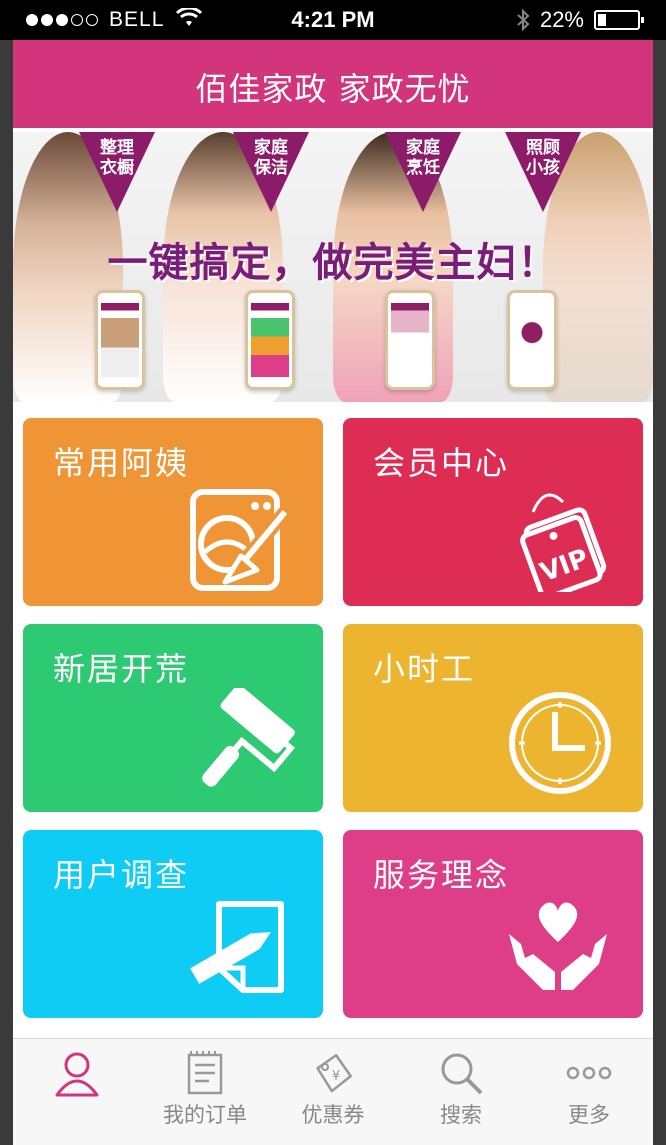 The height and width of the screenshot is (1145, 666). Describe the element at coordinates (77, 1074) in the screenshot. I see `user-icon` at that location.